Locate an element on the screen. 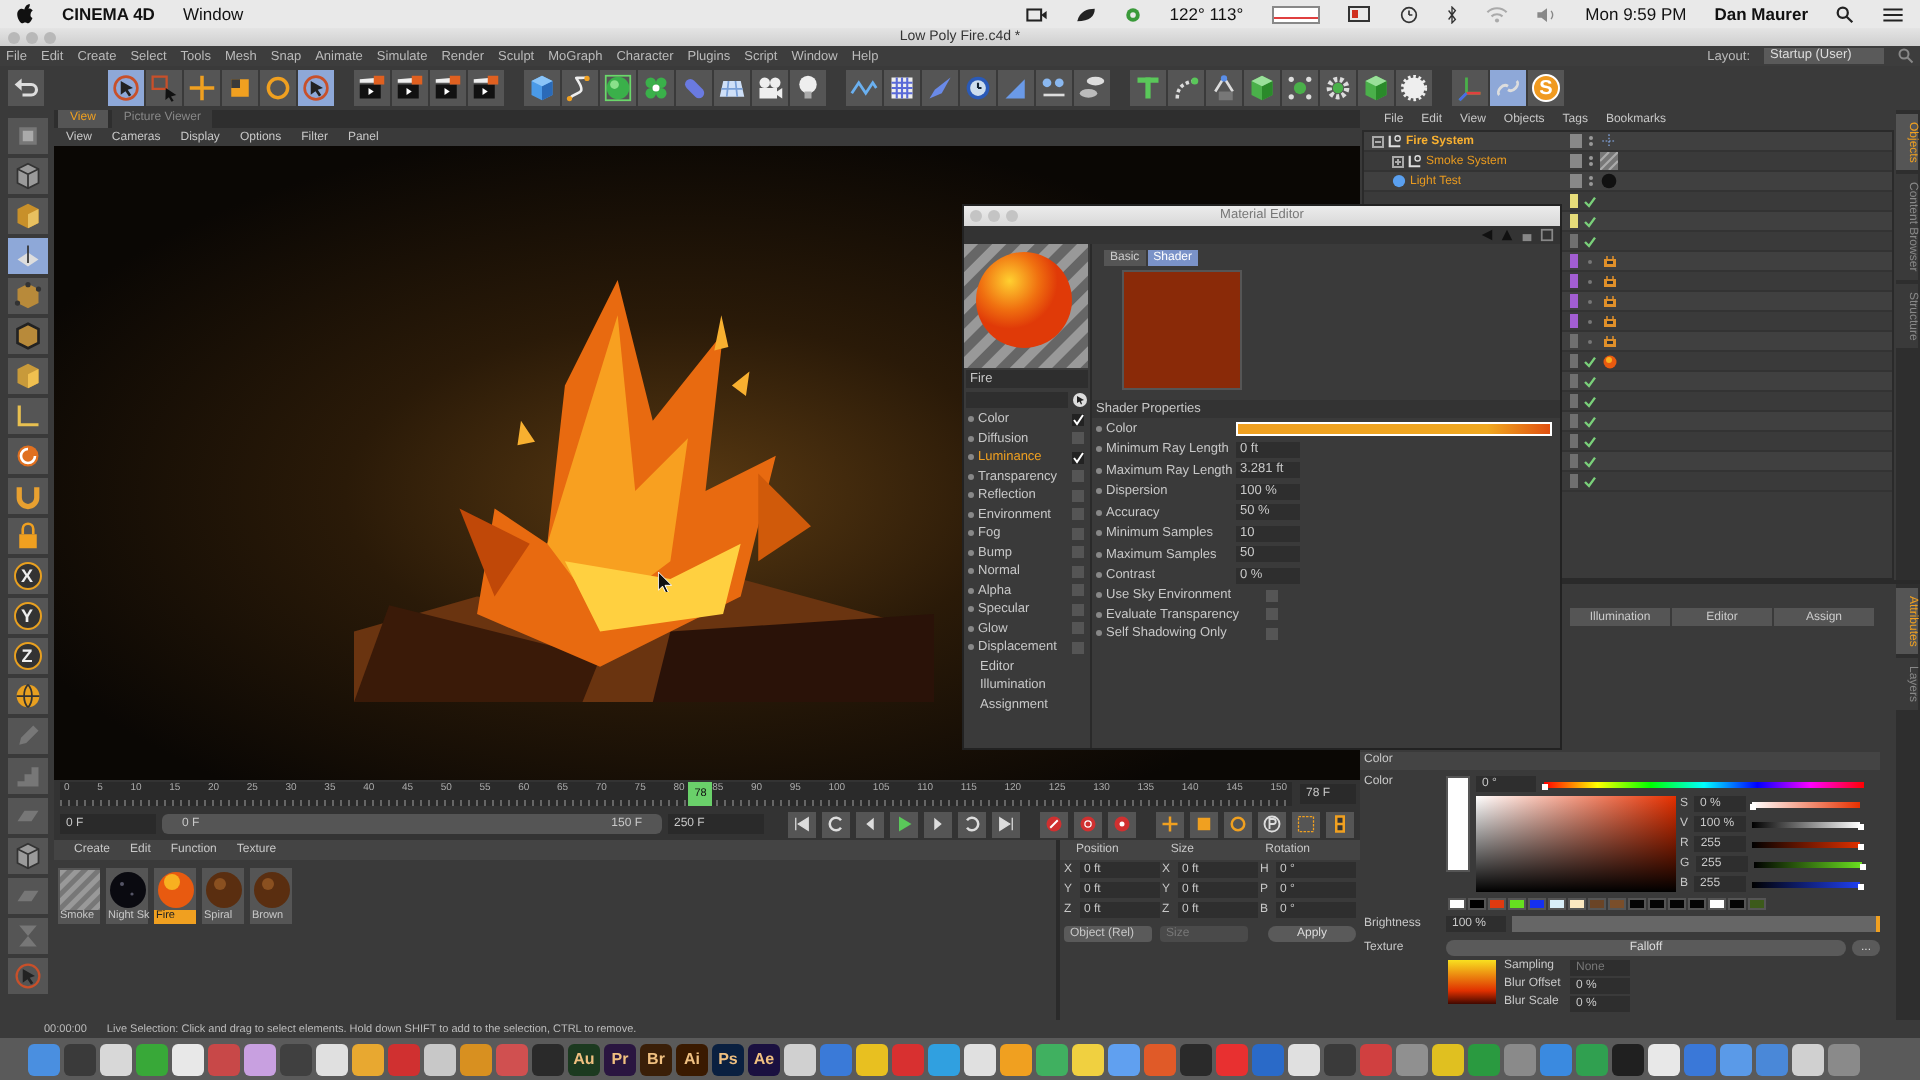 This screenshot has height=1080, width=1920. app-icon: Ai is located at coordinates (692, 1059).